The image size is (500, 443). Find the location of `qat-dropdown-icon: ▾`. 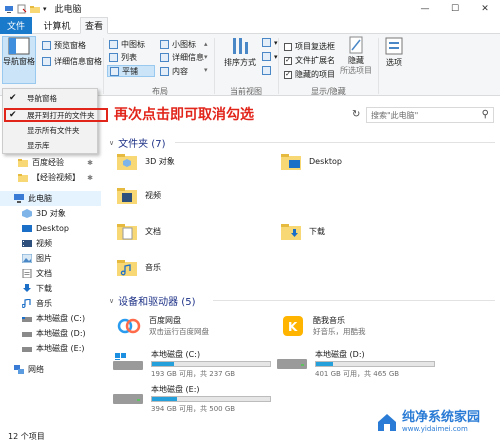

qat-dropdown-icon: ▾ is located at coordinates (45, 9).